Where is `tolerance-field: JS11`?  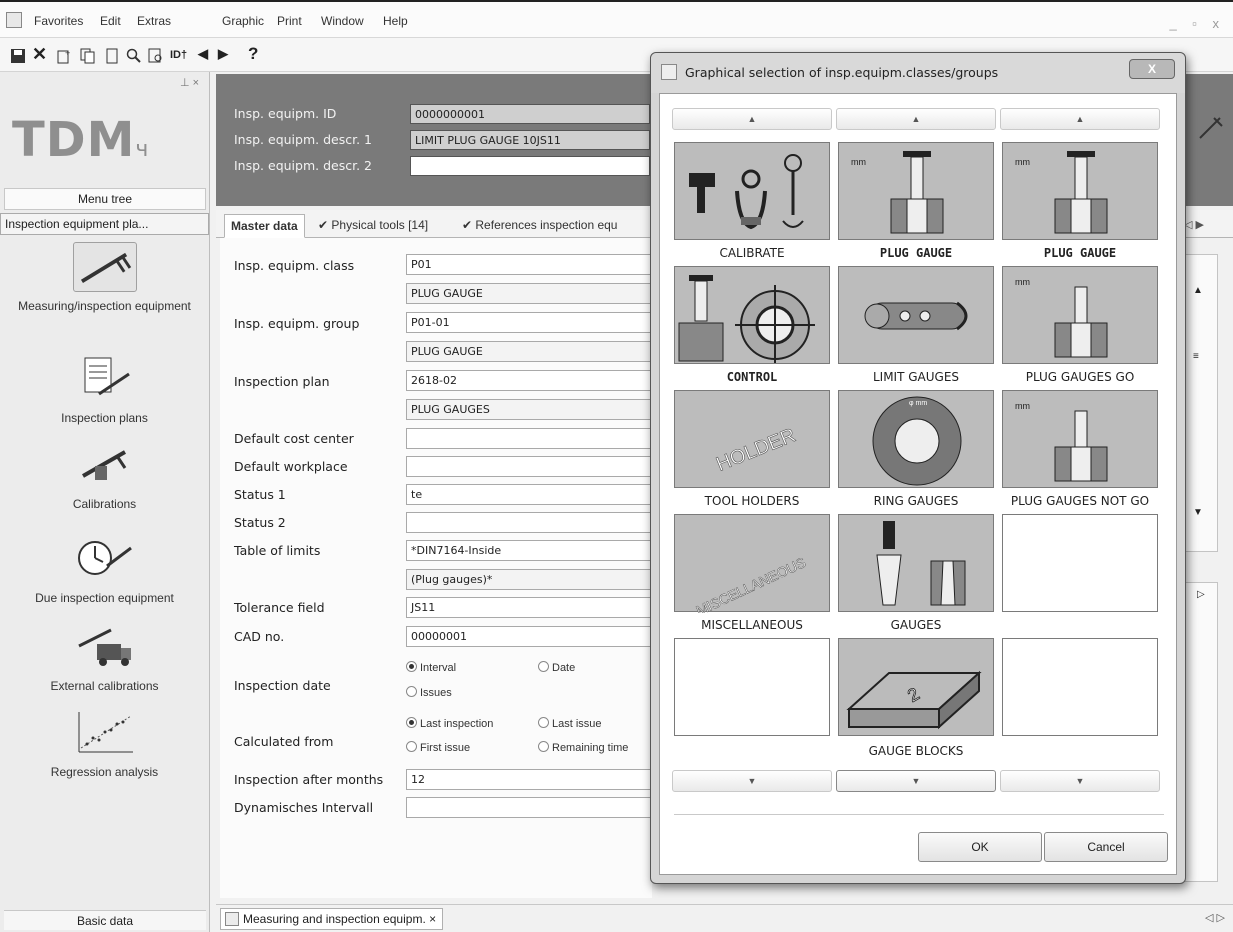 tolerance-field: JS11 is located at coordinates (529, 607).